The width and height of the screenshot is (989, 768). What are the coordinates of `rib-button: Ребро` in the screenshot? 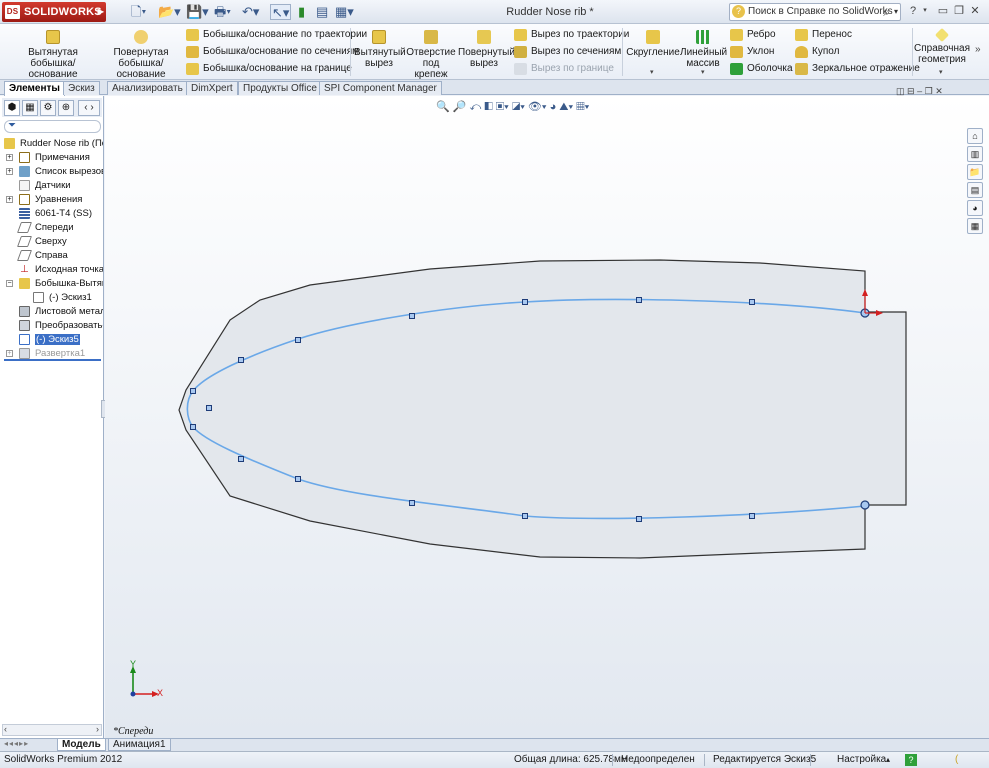 It's located at (753, 35).